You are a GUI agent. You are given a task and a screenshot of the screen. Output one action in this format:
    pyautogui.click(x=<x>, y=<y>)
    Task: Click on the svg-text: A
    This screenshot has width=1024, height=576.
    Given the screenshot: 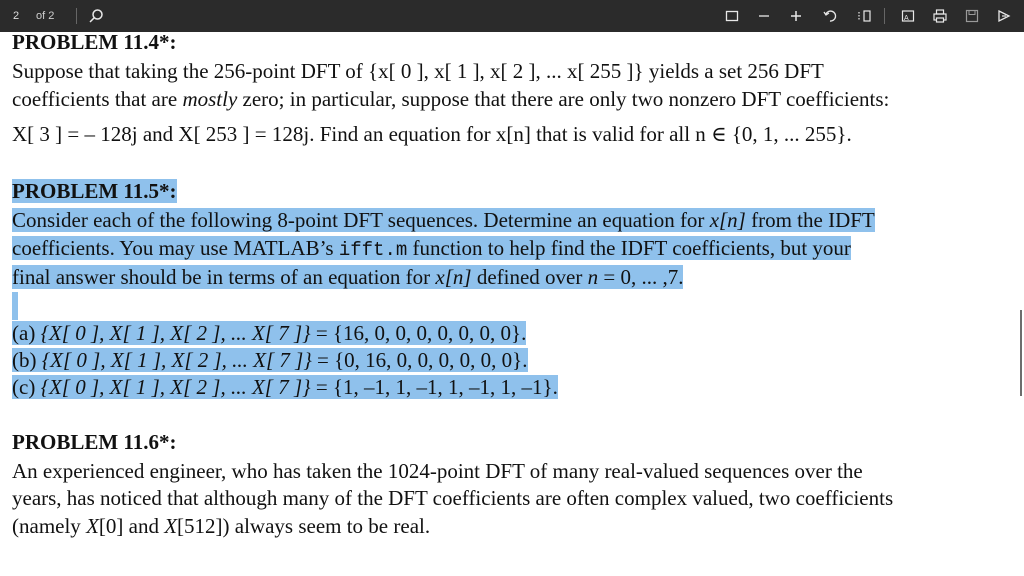 What is the action you would take?
    pyautogui.click(x=906, y=18)
    